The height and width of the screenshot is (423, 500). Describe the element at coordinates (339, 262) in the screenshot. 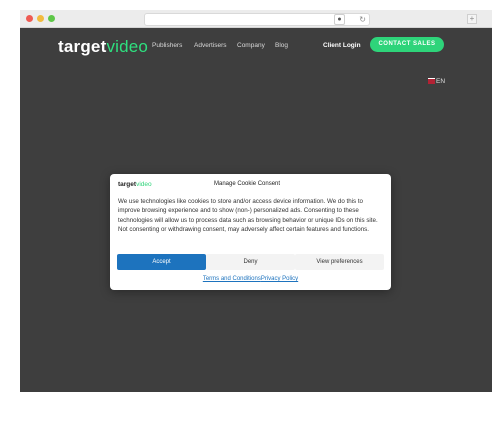

I see `view-preferences-button: View preferences` at that location.